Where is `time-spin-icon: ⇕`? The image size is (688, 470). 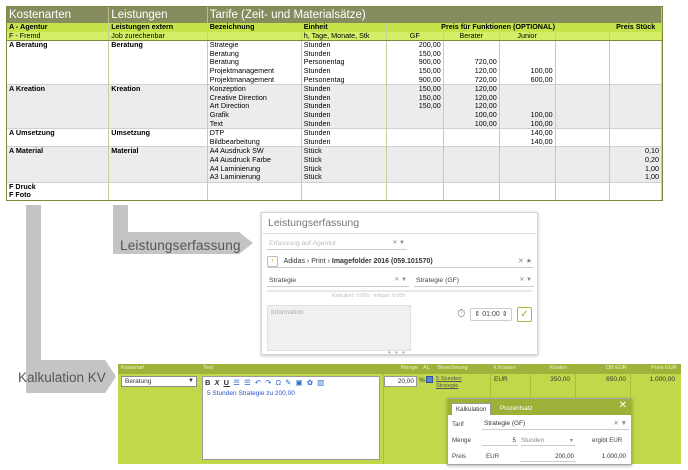
time-spin-icon: ⇕ is located at coordinates (504, 314).